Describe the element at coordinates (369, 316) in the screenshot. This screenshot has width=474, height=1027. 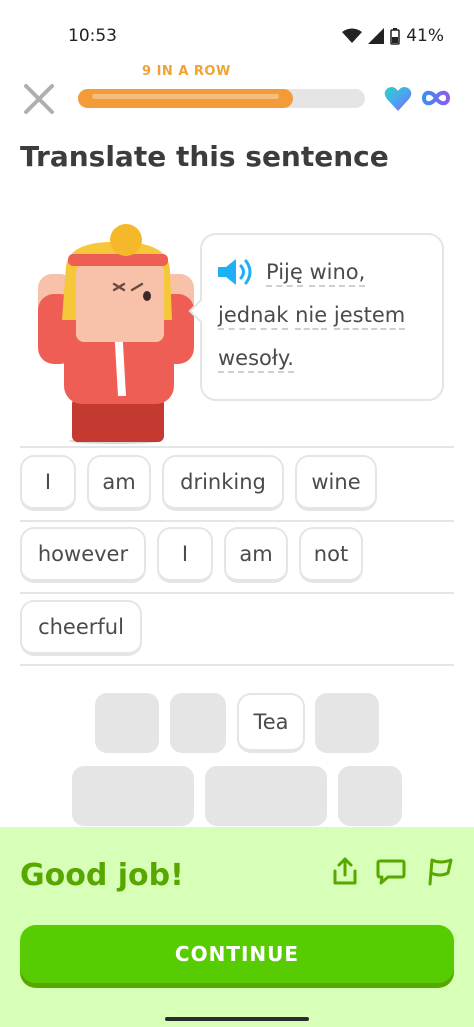
I see `sentence-word: jestem` at that location.